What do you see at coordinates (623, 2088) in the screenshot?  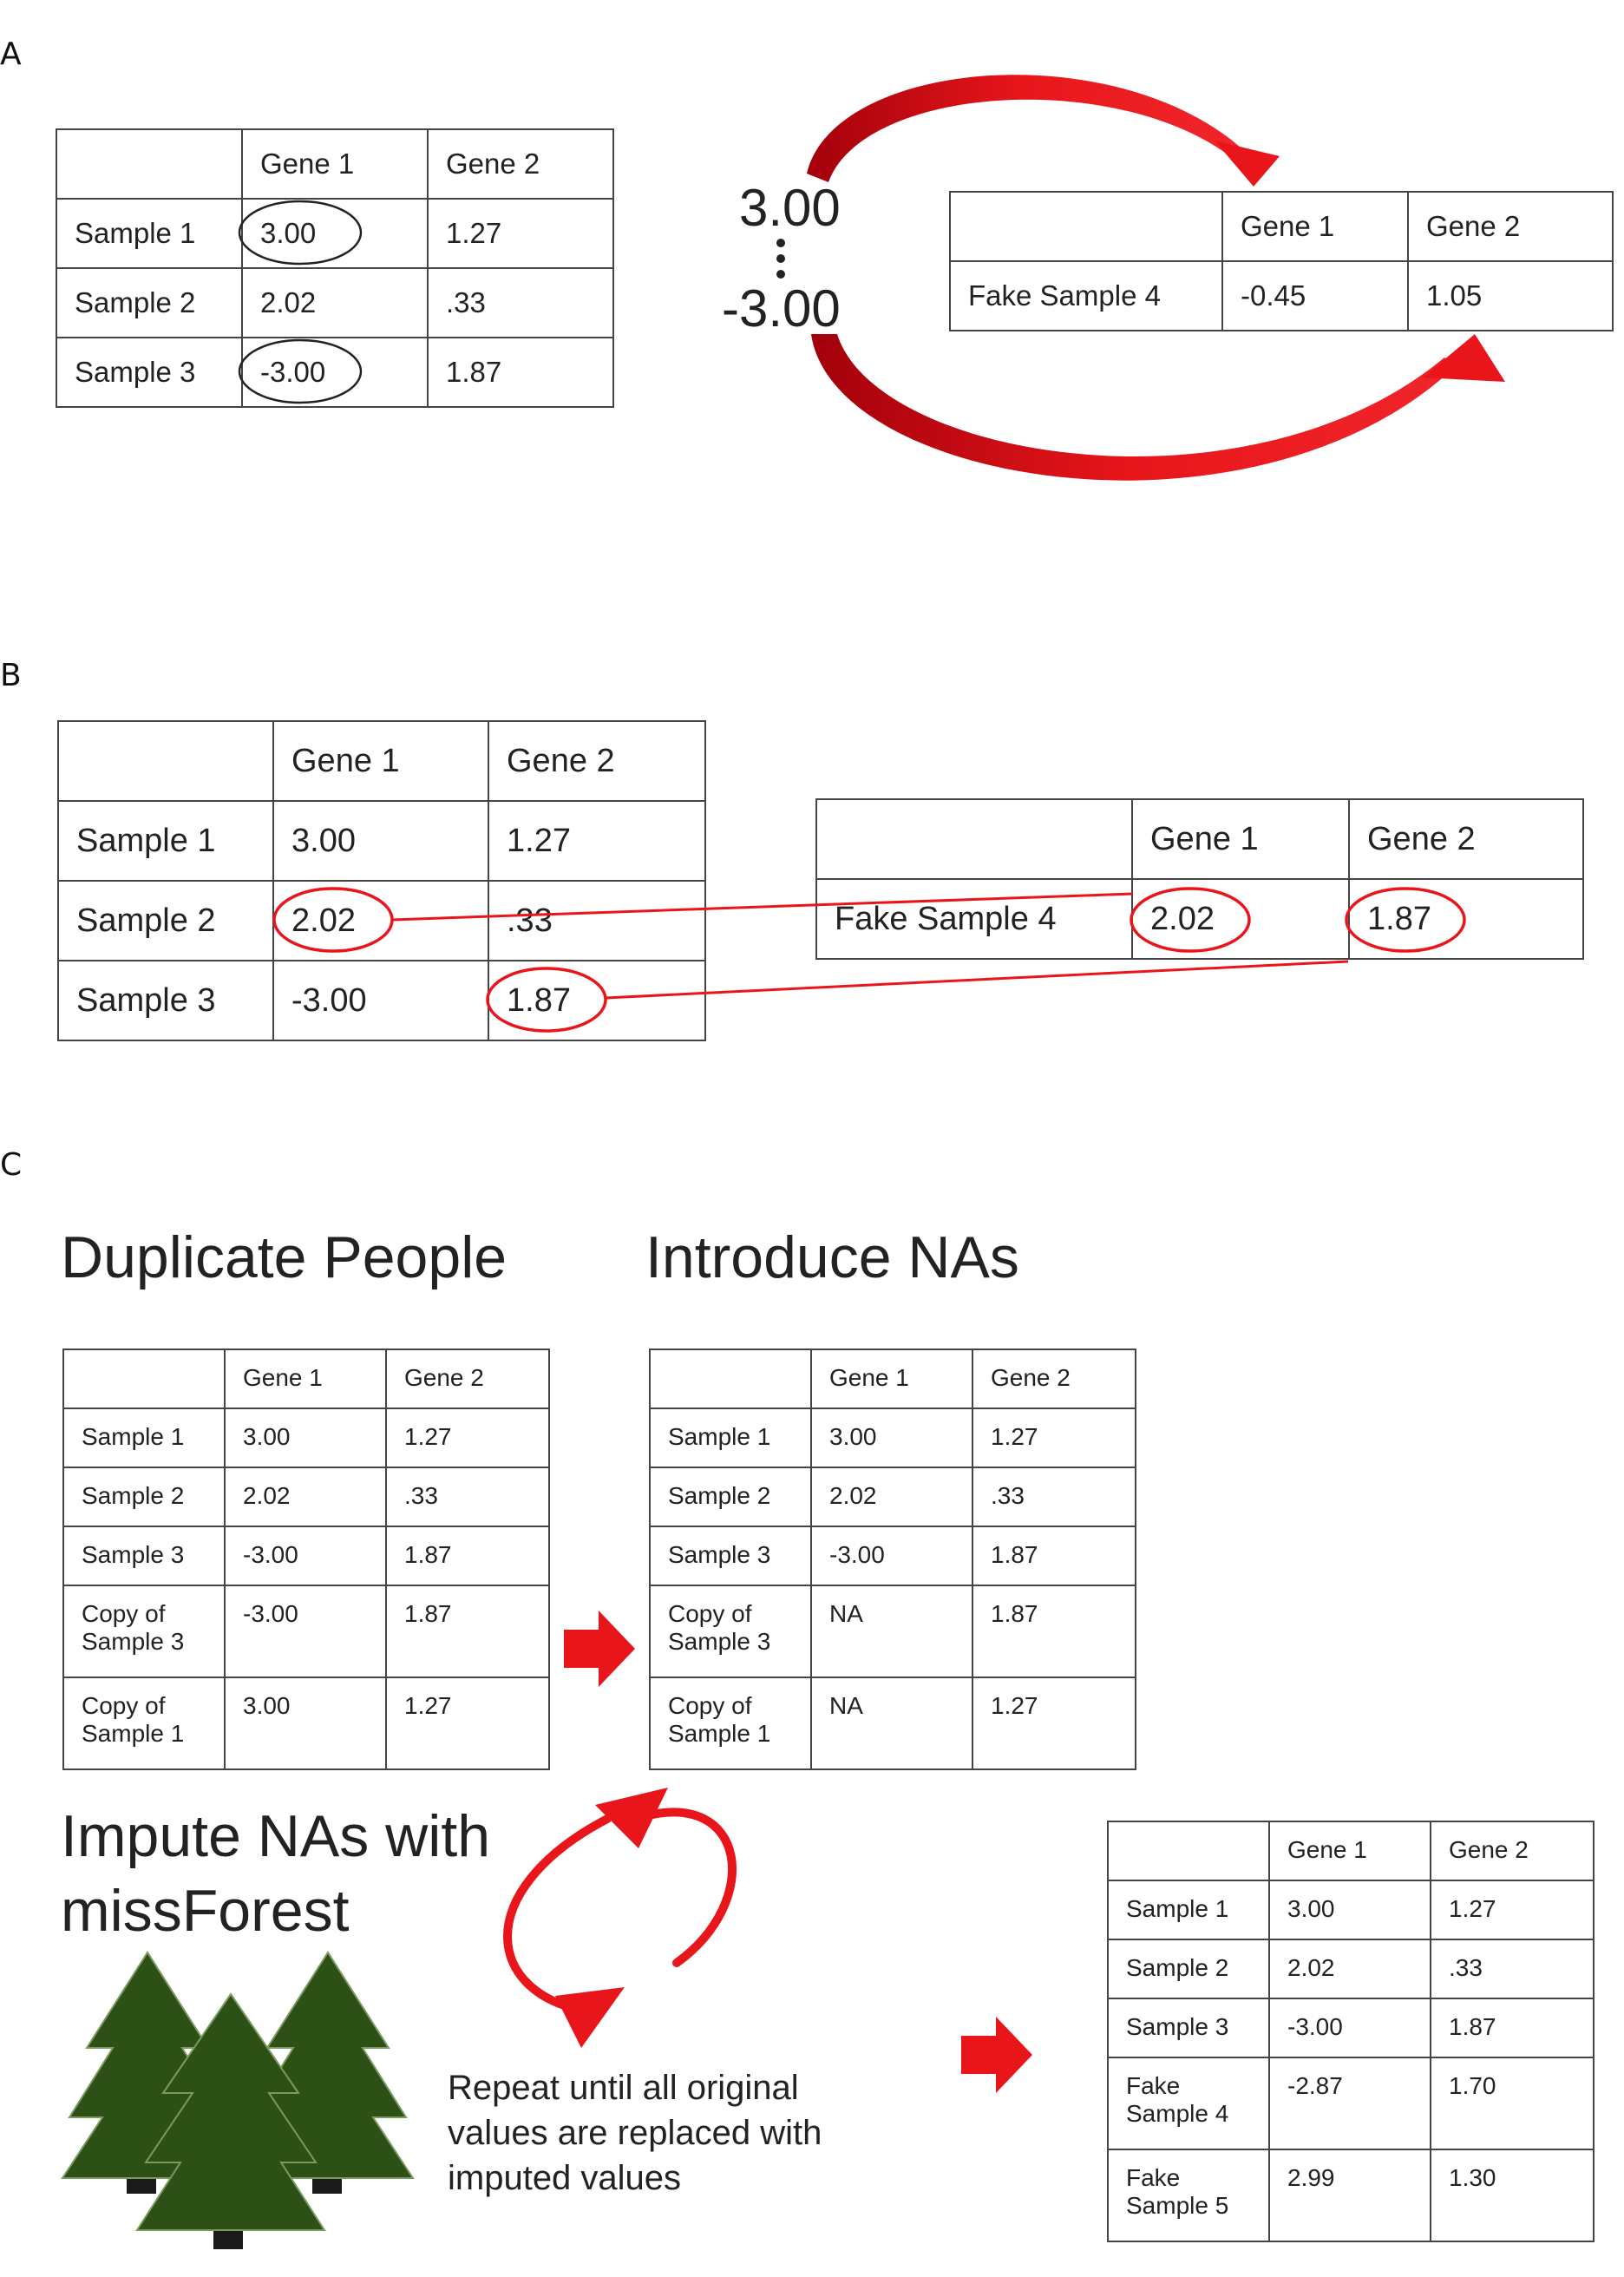 I see `repeat-note-line-1: Repeat until all original` at bounding box center [623, 2088].